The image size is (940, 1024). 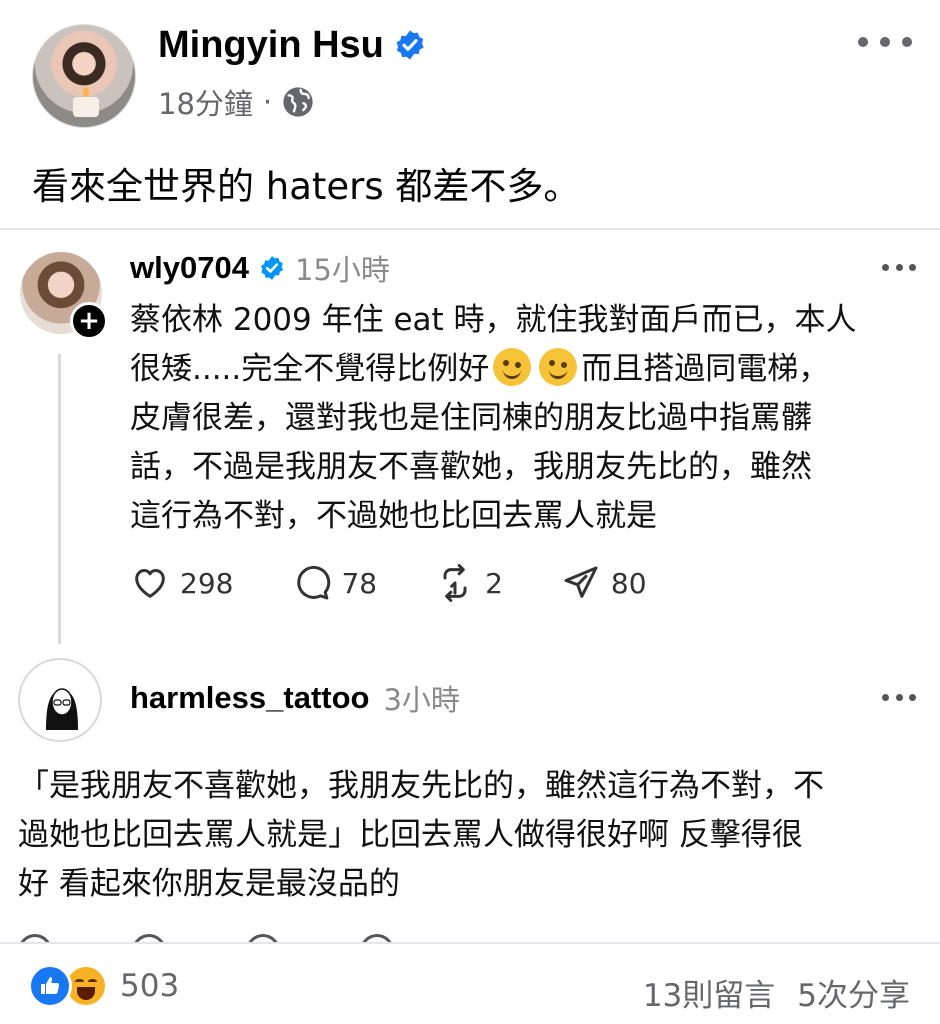 I want to click on reply2-username: harmless_tattoo, so click(x=250, y=697).